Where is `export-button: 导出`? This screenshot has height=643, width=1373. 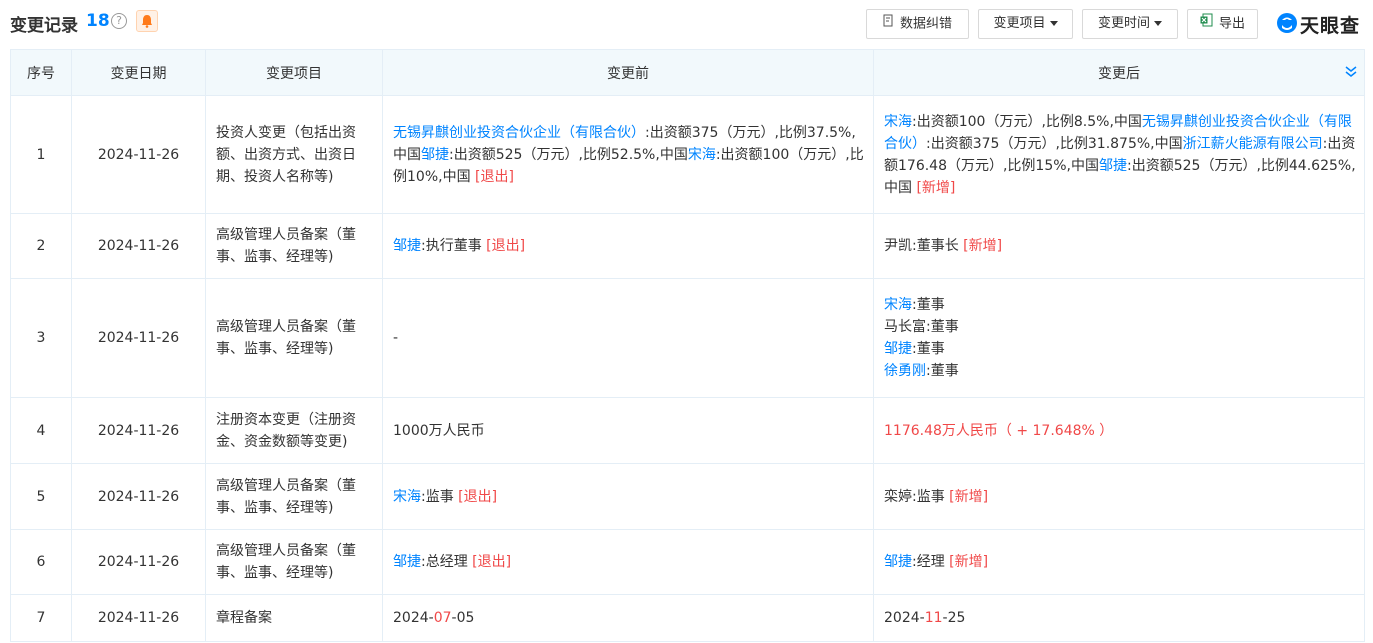
export-button: 导出 is located at coordinates (1222, 24).